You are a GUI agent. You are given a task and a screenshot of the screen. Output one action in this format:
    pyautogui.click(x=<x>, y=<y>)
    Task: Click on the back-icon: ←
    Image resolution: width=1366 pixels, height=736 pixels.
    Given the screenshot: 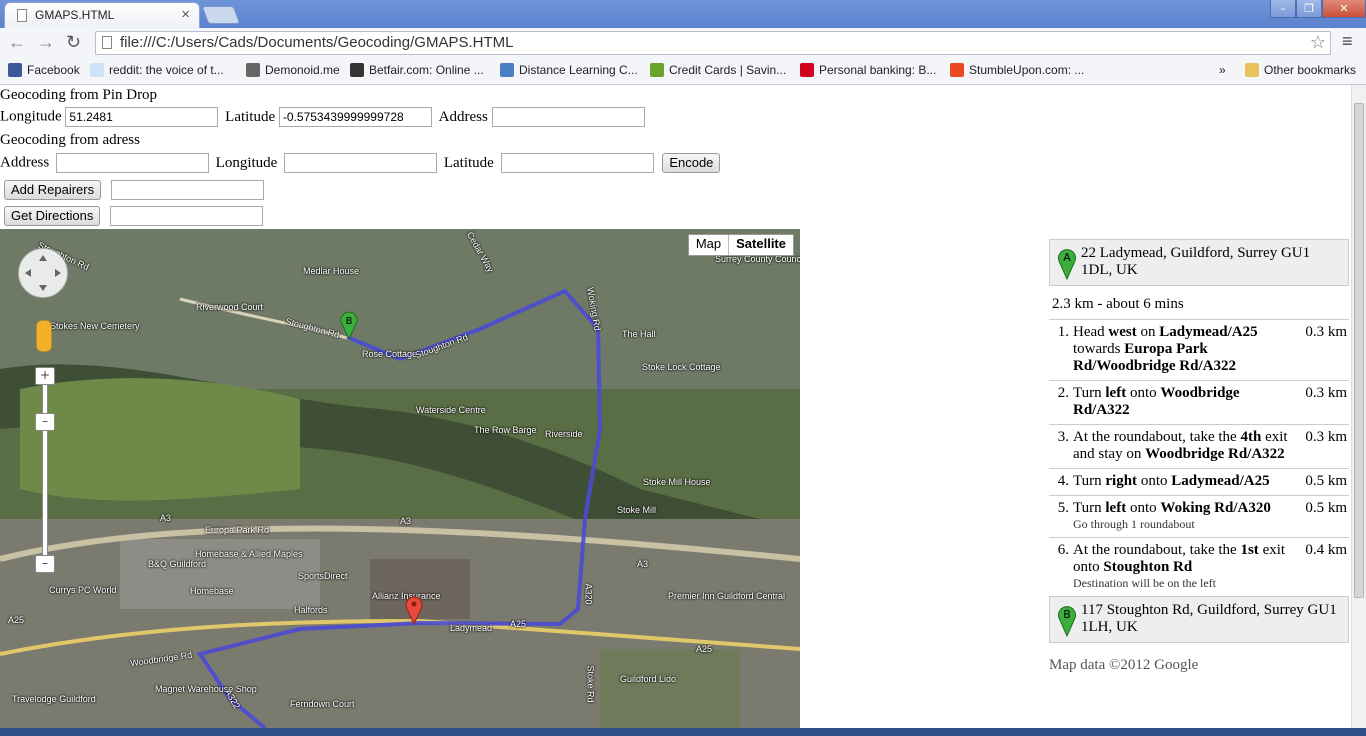 What is the action you would take?
    pyautogui.click(x=17, y=42)
    